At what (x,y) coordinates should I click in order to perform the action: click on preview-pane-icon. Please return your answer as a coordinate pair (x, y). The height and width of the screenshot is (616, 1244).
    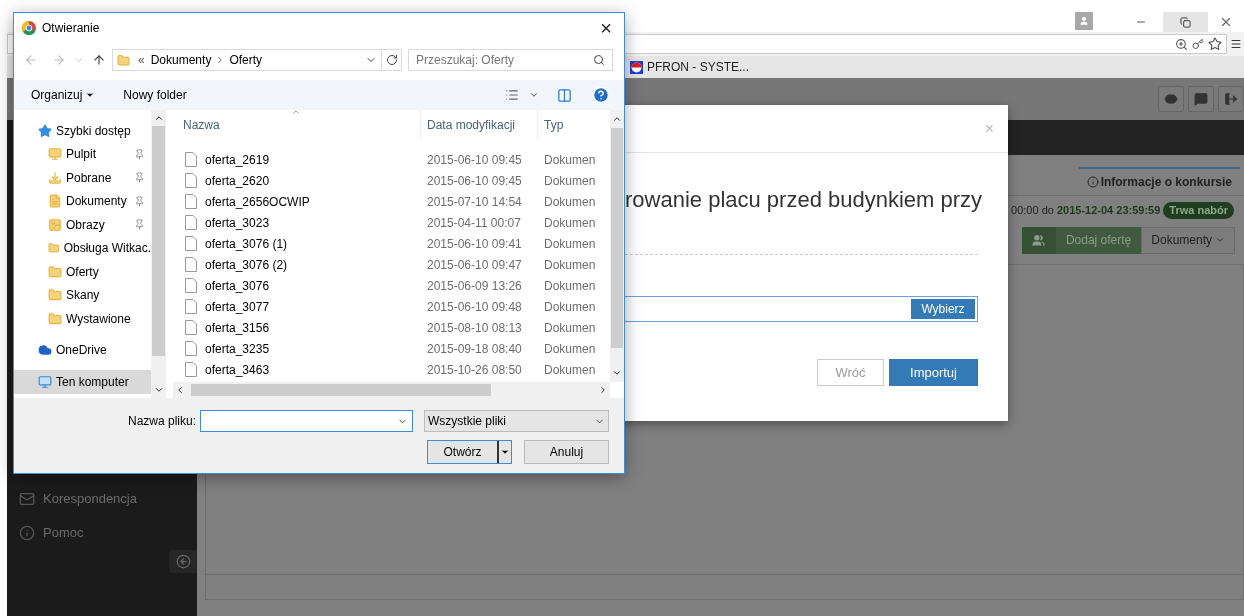
    Looking at the image, I should click on (564, 95).